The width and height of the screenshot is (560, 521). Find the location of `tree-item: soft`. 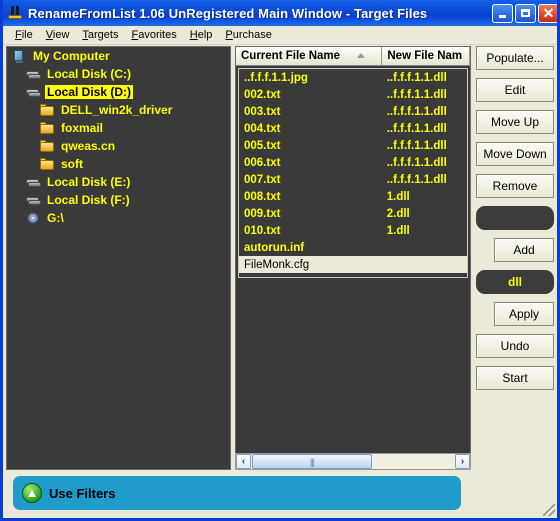

tree-item: soft is located at coordinates (118, 164).